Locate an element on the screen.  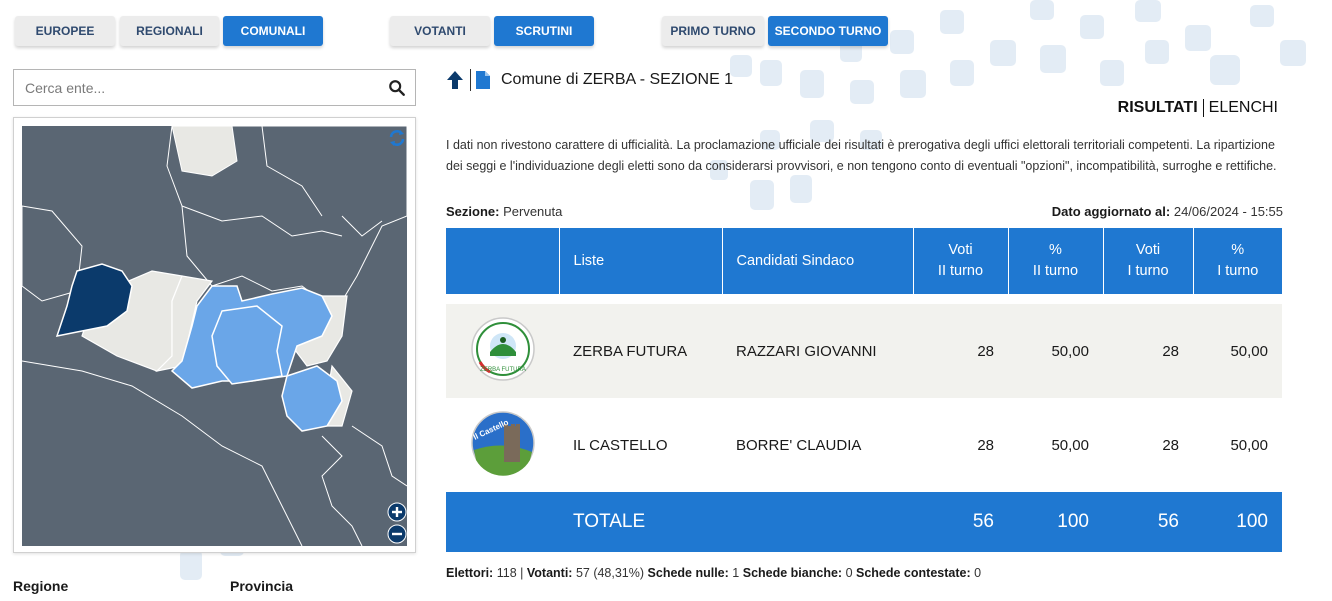
page-title: Comune di ZERBA - SEZIONE 1 is located at coordinates (617, 79).